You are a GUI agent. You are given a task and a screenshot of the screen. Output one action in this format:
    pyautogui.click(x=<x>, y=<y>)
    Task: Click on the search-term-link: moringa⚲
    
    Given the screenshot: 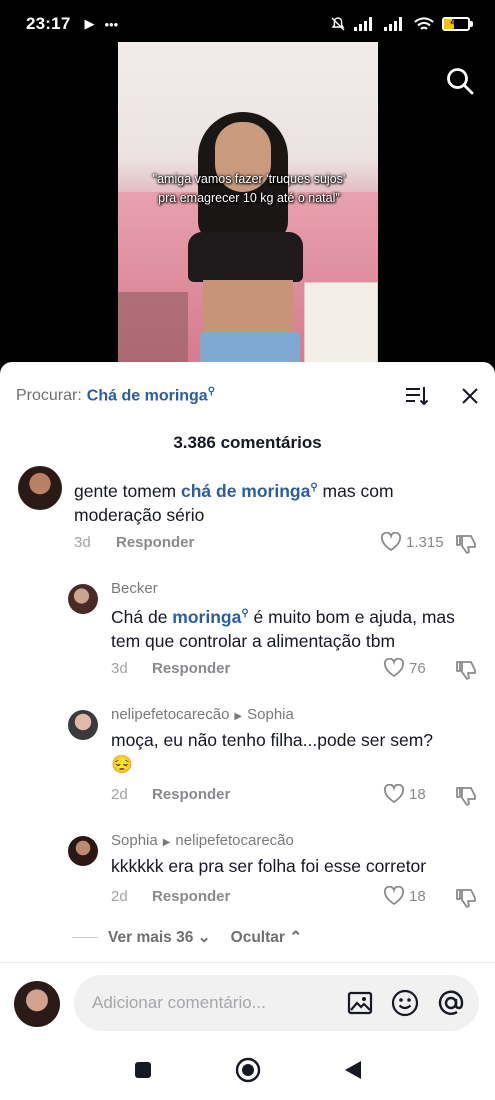 What is the action you would take?
    pyautogui.click(x=210, y=617)
    